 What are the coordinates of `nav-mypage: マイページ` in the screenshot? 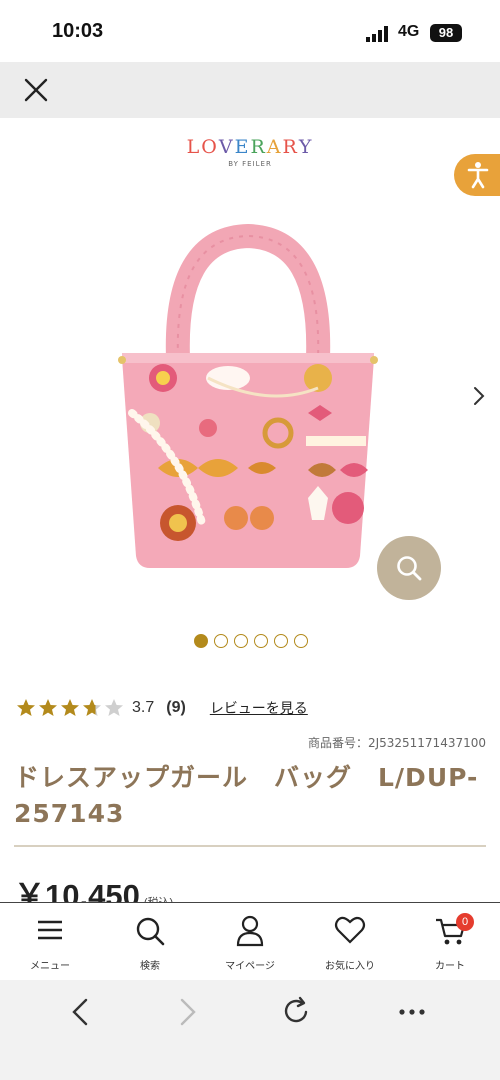 It's located at (250, 941).